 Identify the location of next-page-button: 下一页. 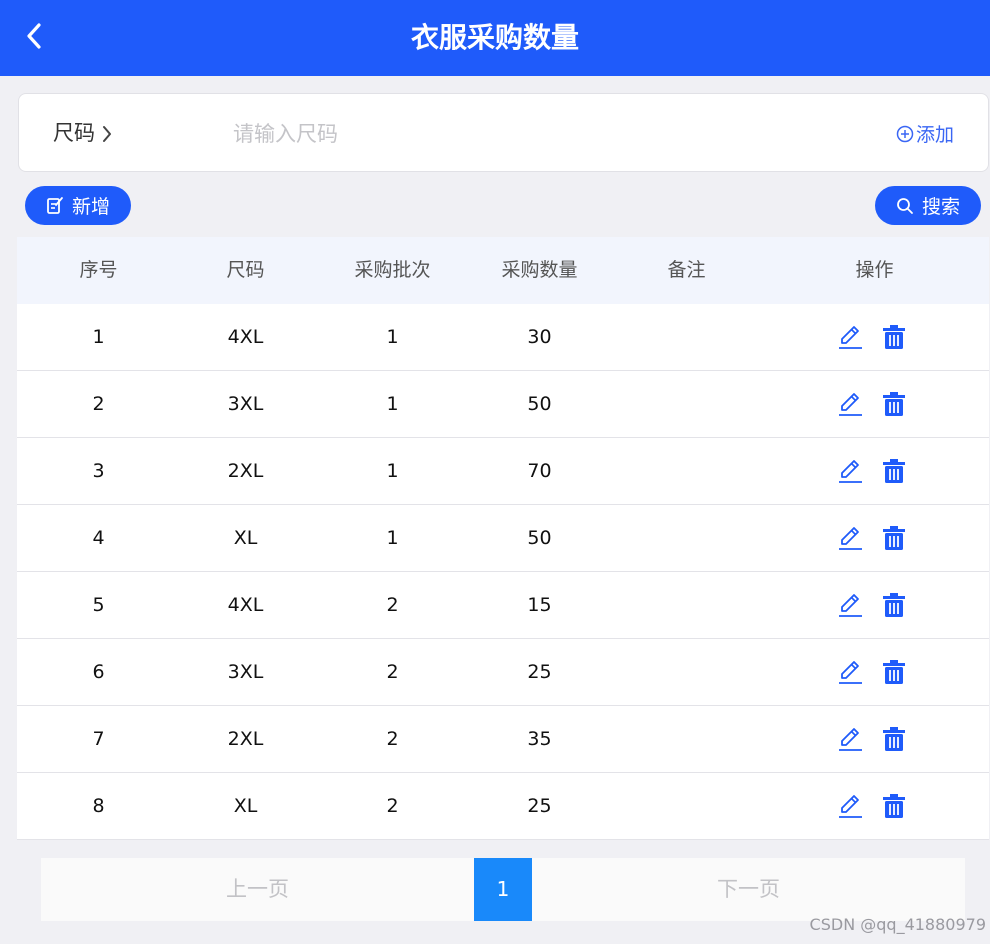
(748, 889).